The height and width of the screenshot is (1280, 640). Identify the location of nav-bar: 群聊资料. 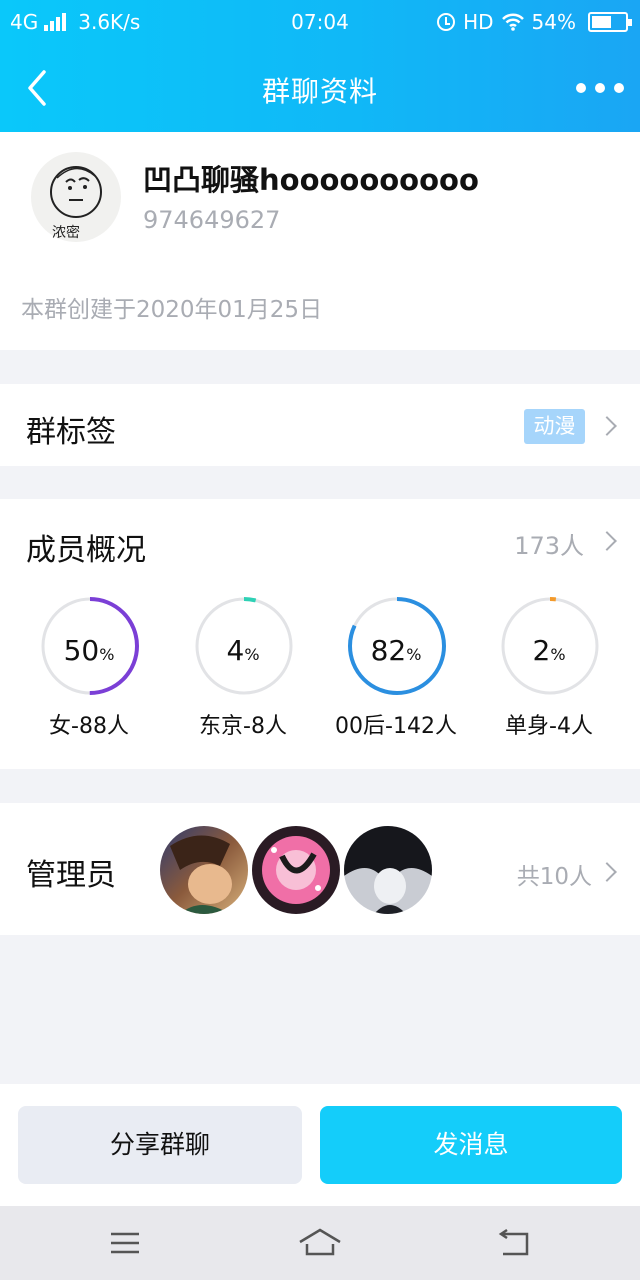
(320, 88).